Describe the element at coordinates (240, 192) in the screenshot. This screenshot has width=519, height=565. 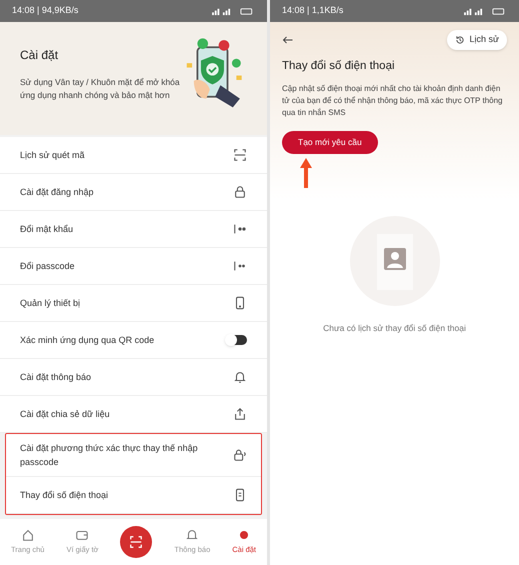
I see `lock-icon` at that location.